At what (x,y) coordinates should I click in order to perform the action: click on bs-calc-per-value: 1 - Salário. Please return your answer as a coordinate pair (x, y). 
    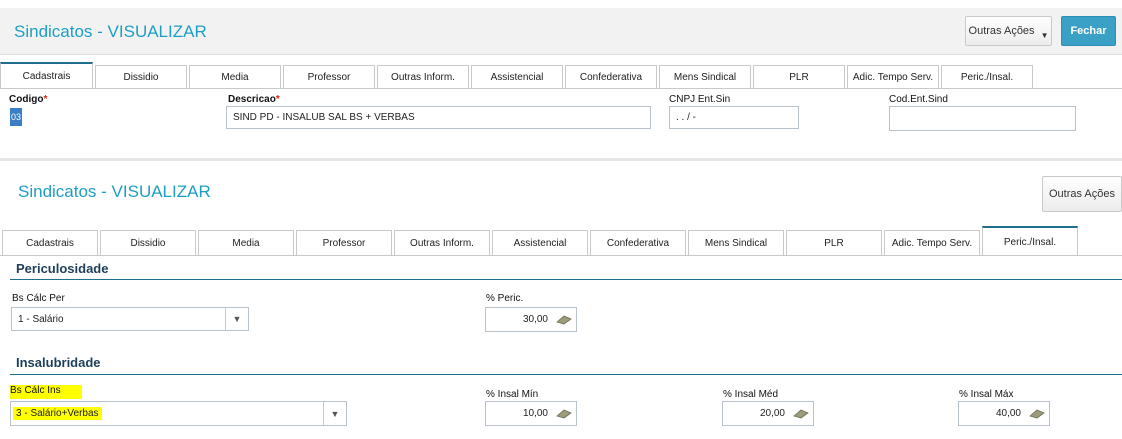
    Looking at the image, I should click on (41, 319).